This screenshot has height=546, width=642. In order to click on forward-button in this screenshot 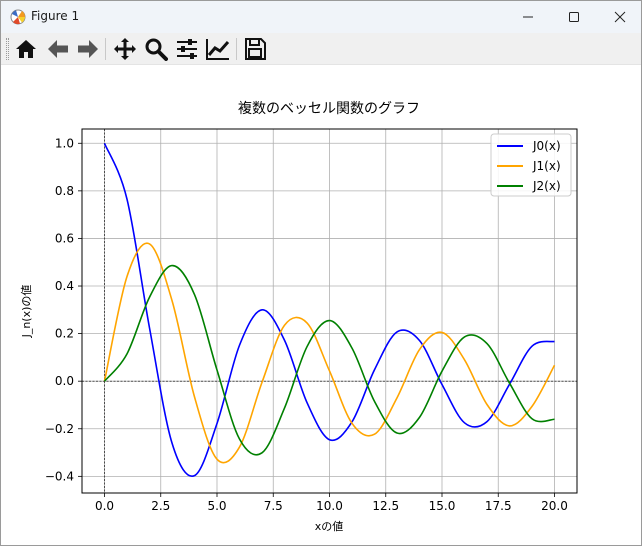, I will do `click(88, 49)`.